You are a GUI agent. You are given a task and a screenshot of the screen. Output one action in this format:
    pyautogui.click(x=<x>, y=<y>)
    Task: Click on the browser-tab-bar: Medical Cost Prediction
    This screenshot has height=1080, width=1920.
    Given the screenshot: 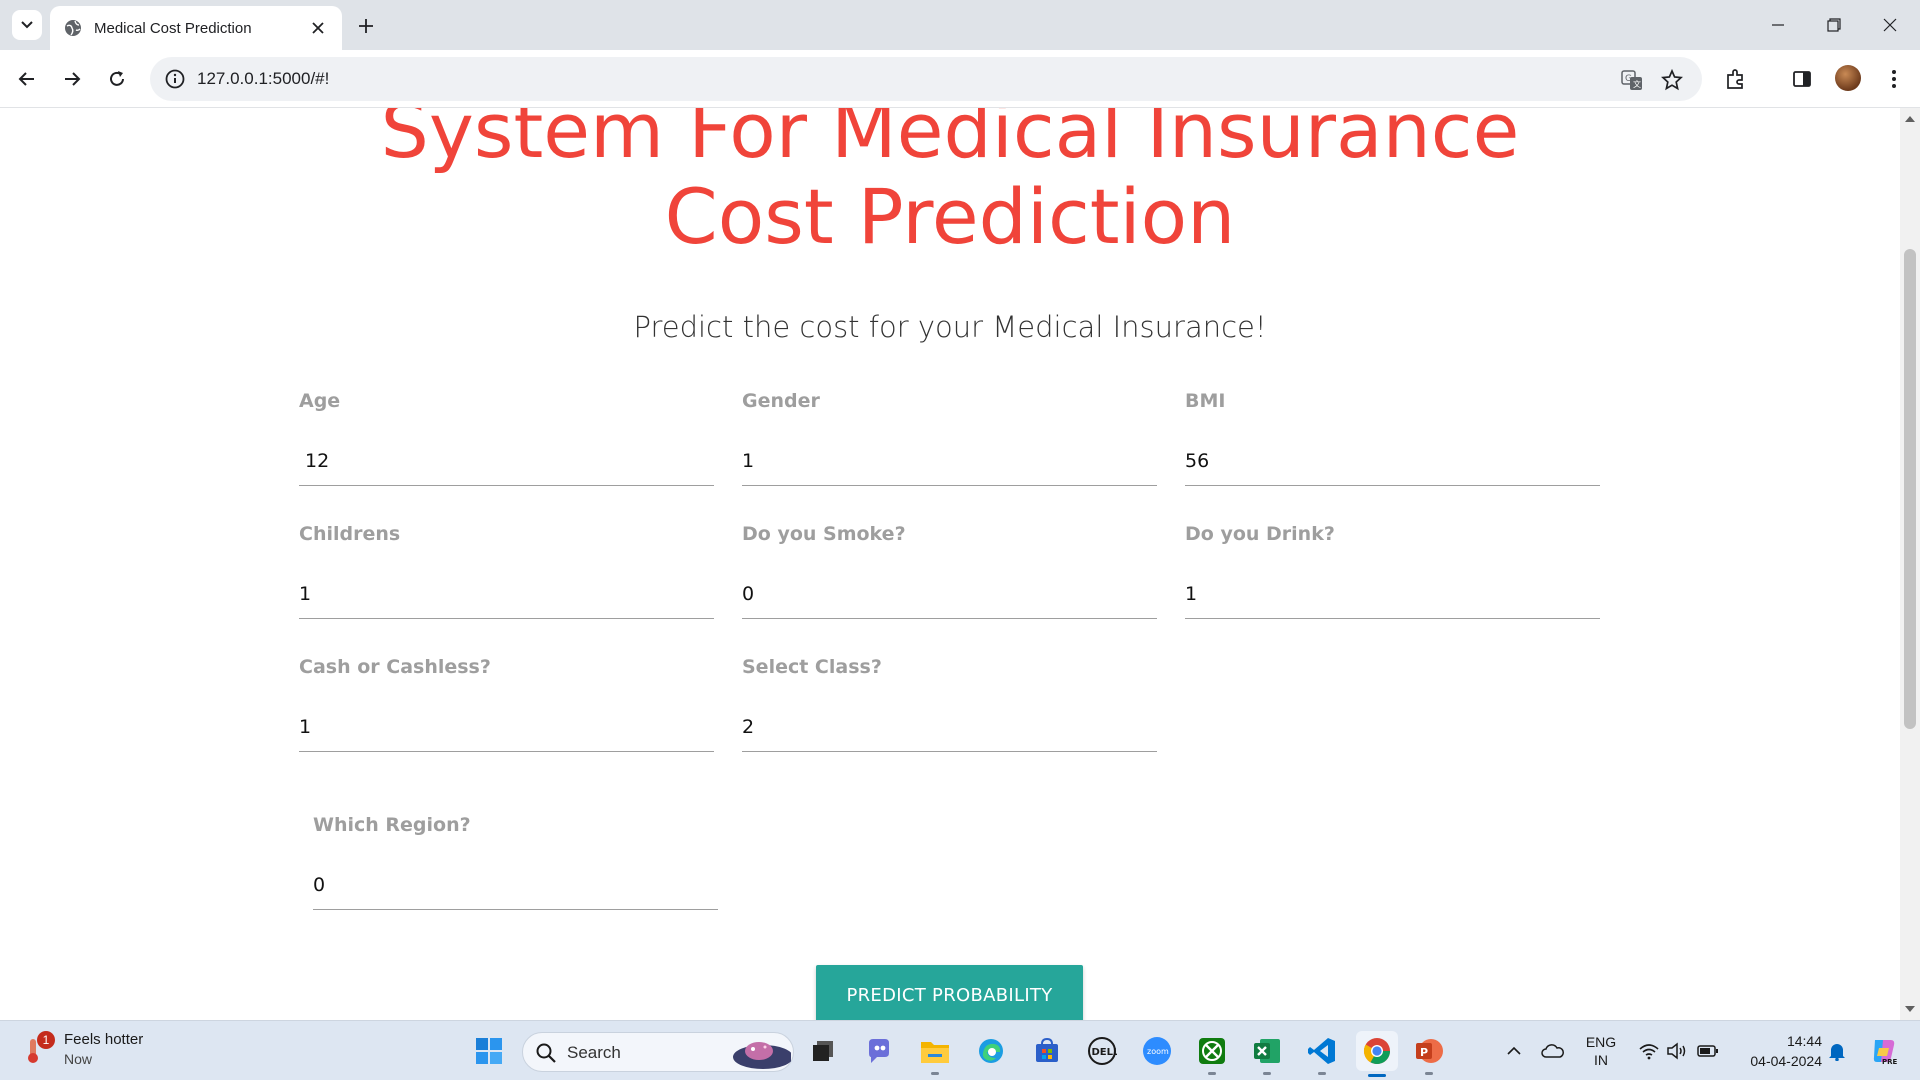 What is the action you would take?
    pyautogui.click(x=960, y=25)
    